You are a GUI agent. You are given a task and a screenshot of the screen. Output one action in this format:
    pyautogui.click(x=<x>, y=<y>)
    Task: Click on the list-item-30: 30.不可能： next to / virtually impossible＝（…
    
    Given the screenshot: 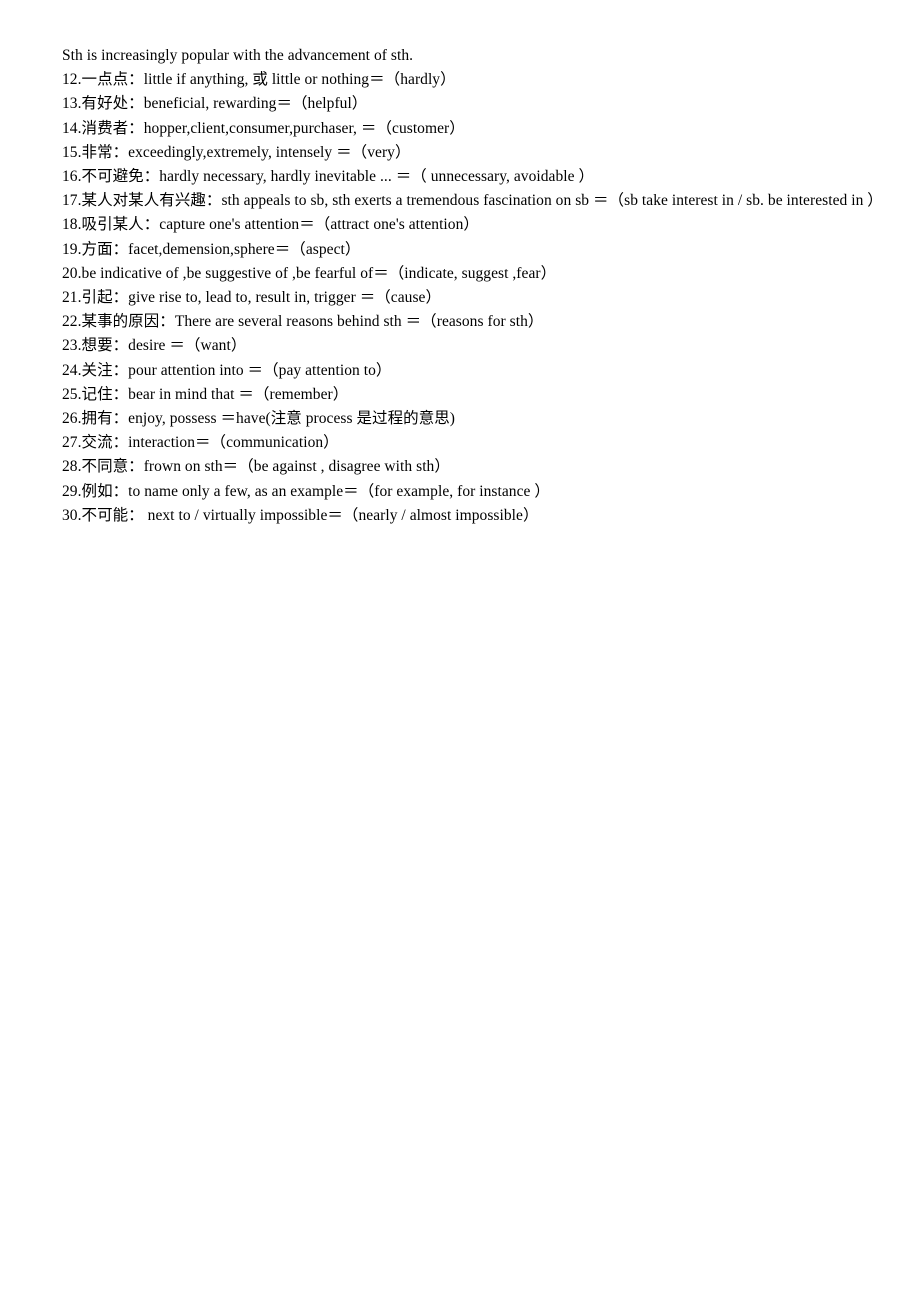 What is the action you would take?
    pyautogui.click(x=300, y=515)
    